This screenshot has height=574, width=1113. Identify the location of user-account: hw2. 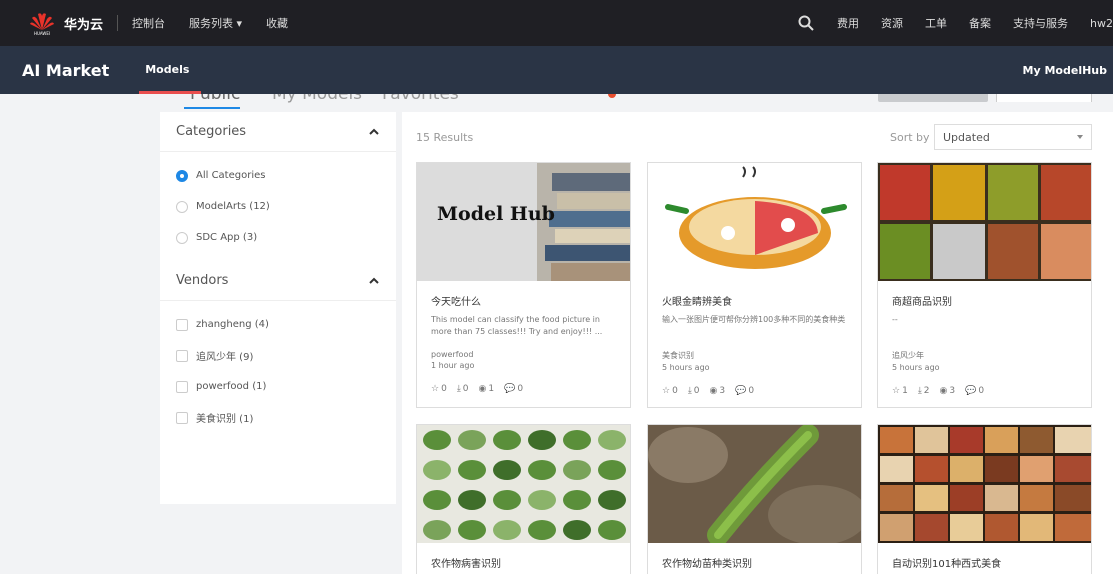
(1101, 23).